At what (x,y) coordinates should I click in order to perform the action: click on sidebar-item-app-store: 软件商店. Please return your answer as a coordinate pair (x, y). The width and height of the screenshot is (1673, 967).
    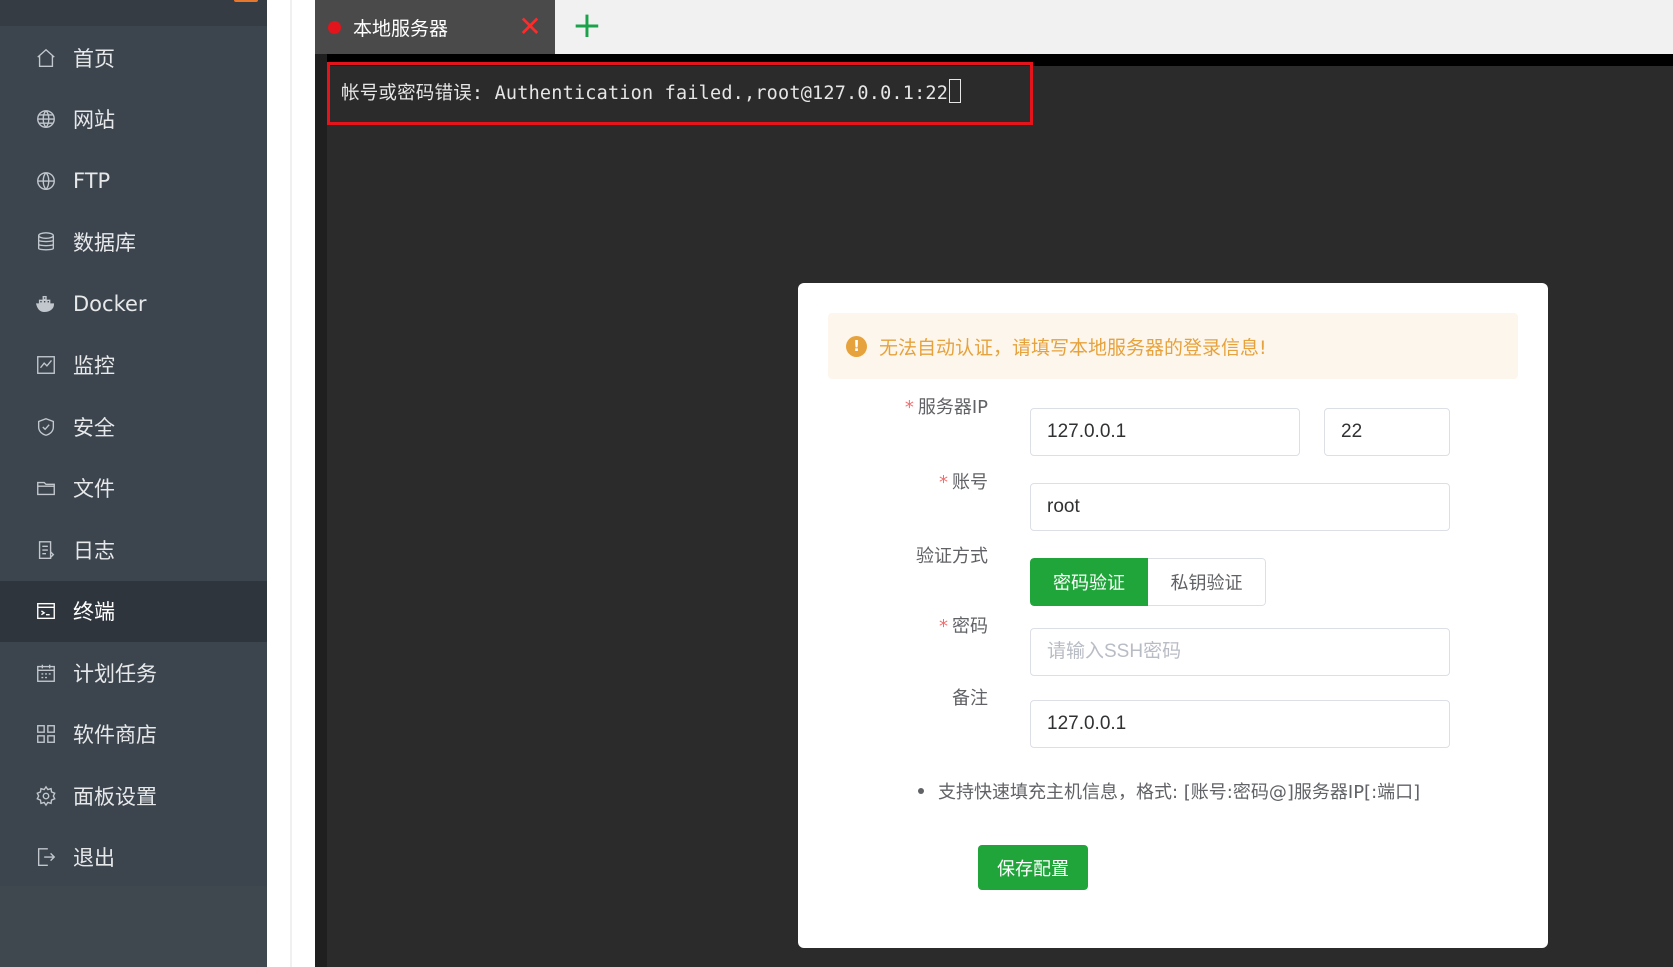
    Looking at the image, I should click on (133, 735).